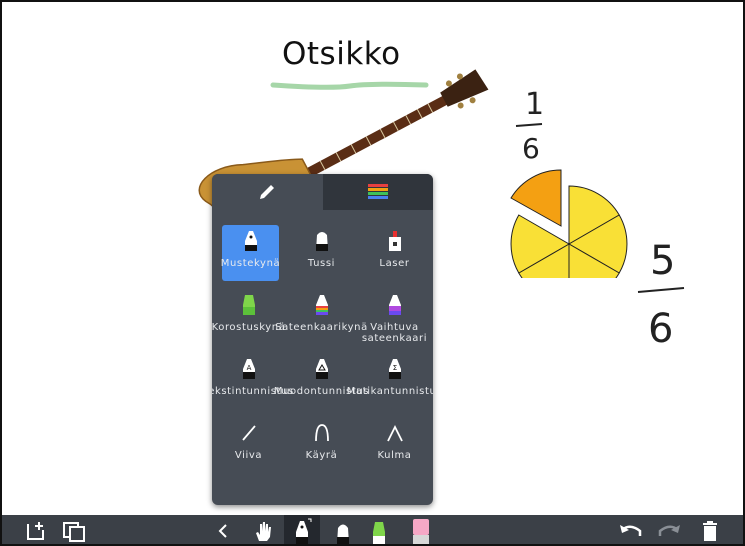 This screenshot has width=745, height=546. Describe the element at coordinates (321, 381) in the screenshot. I see `tool-muodontunnistus: Muodontunnistus` at that location.